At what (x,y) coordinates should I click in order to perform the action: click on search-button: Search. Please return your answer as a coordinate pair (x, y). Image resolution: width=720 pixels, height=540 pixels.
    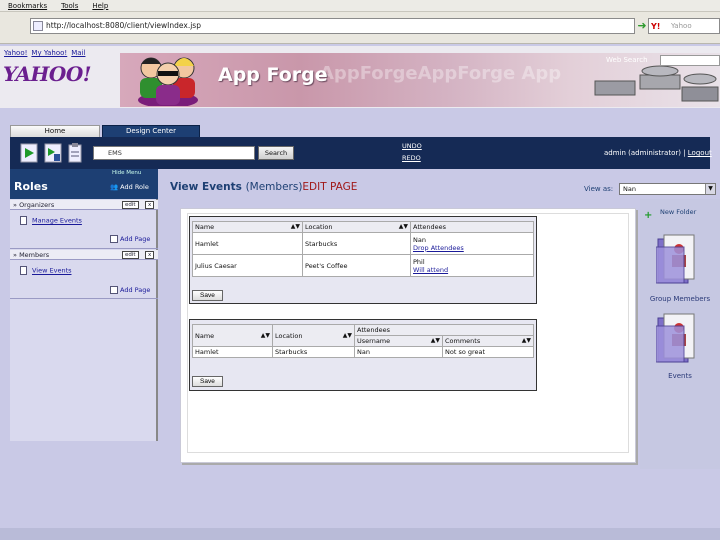
    Looking at the image, I should click on (276, 153).